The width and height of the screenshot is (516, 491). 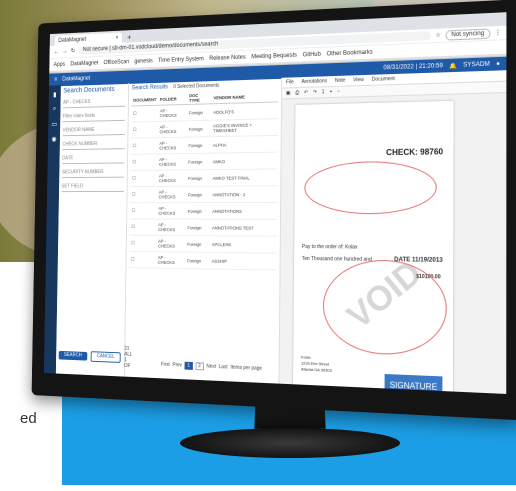 I want to click on close-icon: ×, so click(x=116, y=38).